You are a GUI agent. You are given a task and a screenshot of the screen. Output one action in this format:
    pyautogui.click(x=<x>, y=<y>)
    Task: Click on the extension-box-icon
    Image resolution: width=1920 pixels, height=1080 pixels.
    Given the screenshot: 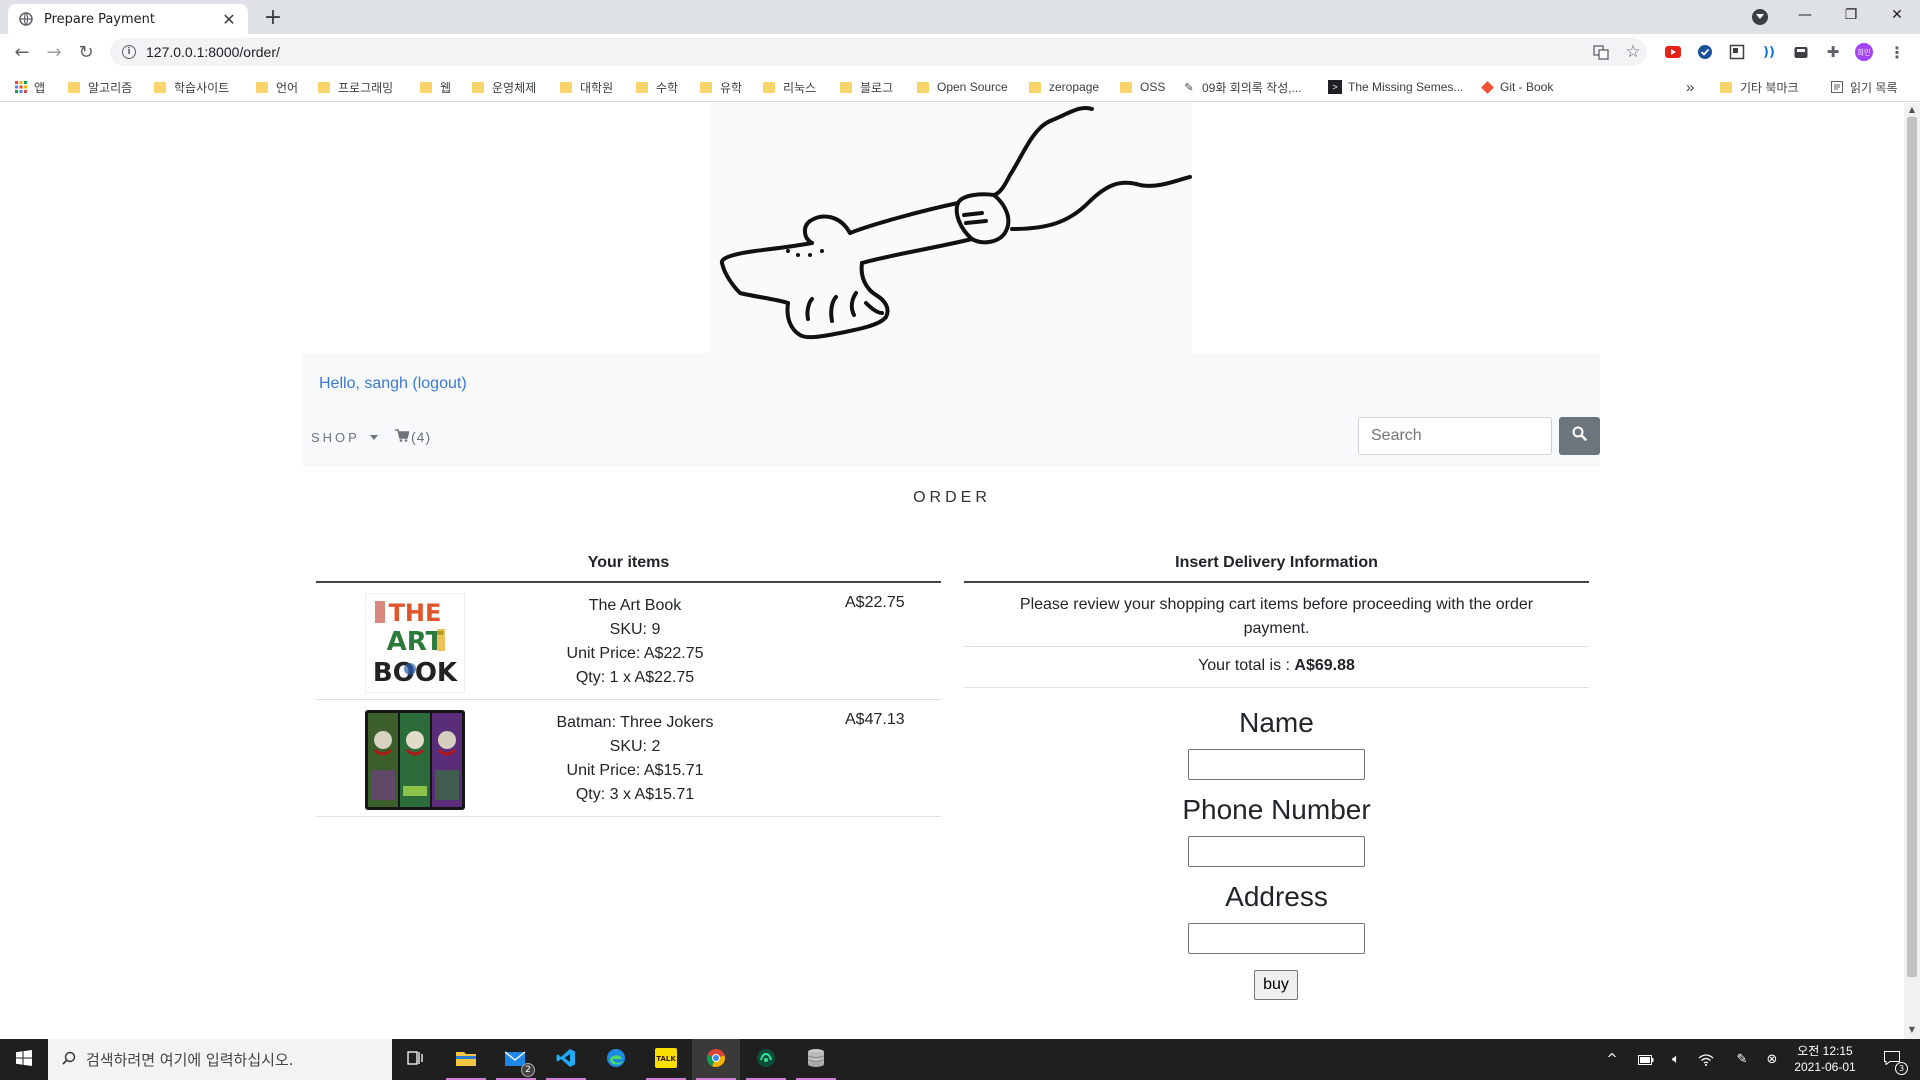 What is the action you would take?
    pyautogui.click(x=1801, y=52)
    